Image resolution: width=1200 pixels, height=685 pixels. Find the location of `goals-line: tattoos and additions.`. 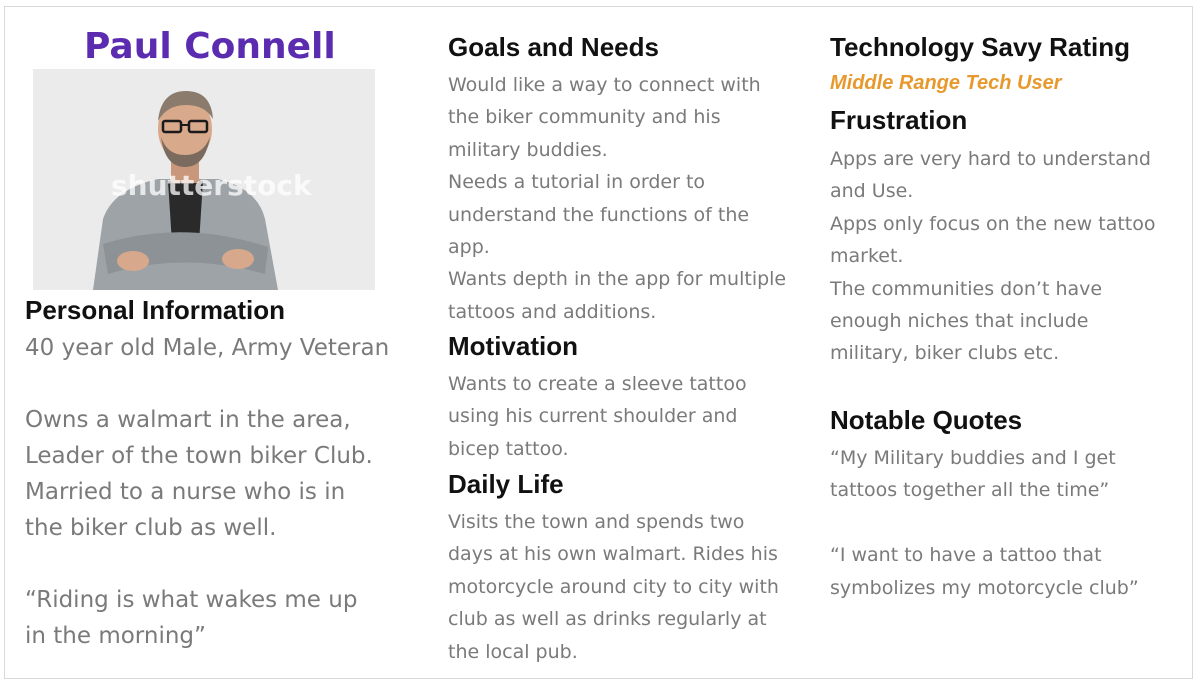

goals-line: tattoos and additions. is located at coordinates (552, 311).